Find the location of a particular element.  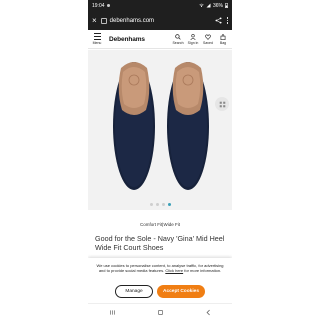

browser-toolbar: × debenhams.com is located at coordinates (160, 20).